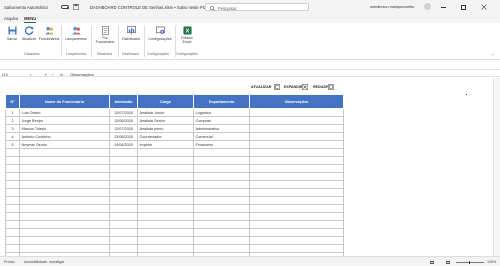 The height and width of the screenshot is (266, 500). Describe the element at coordinates (463, 7) in the screenshot. I see `maximize-icon` at that location.